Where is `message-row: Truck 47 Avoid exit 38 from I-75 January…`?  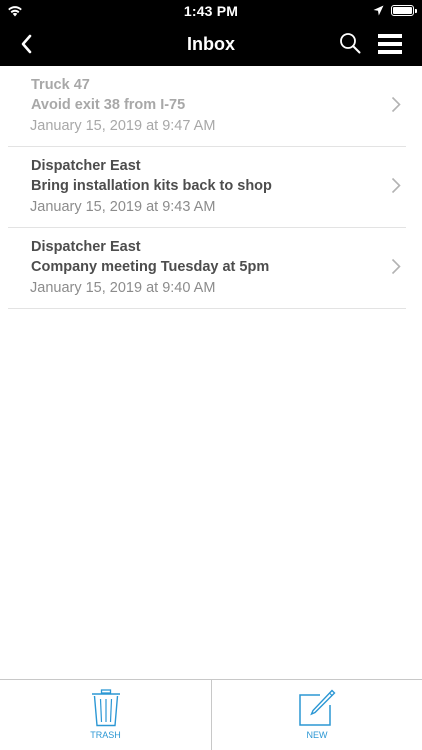 message-row: Truck 47 Avoid exit 38 from I-75 January… is located at coordinates (207, 106).